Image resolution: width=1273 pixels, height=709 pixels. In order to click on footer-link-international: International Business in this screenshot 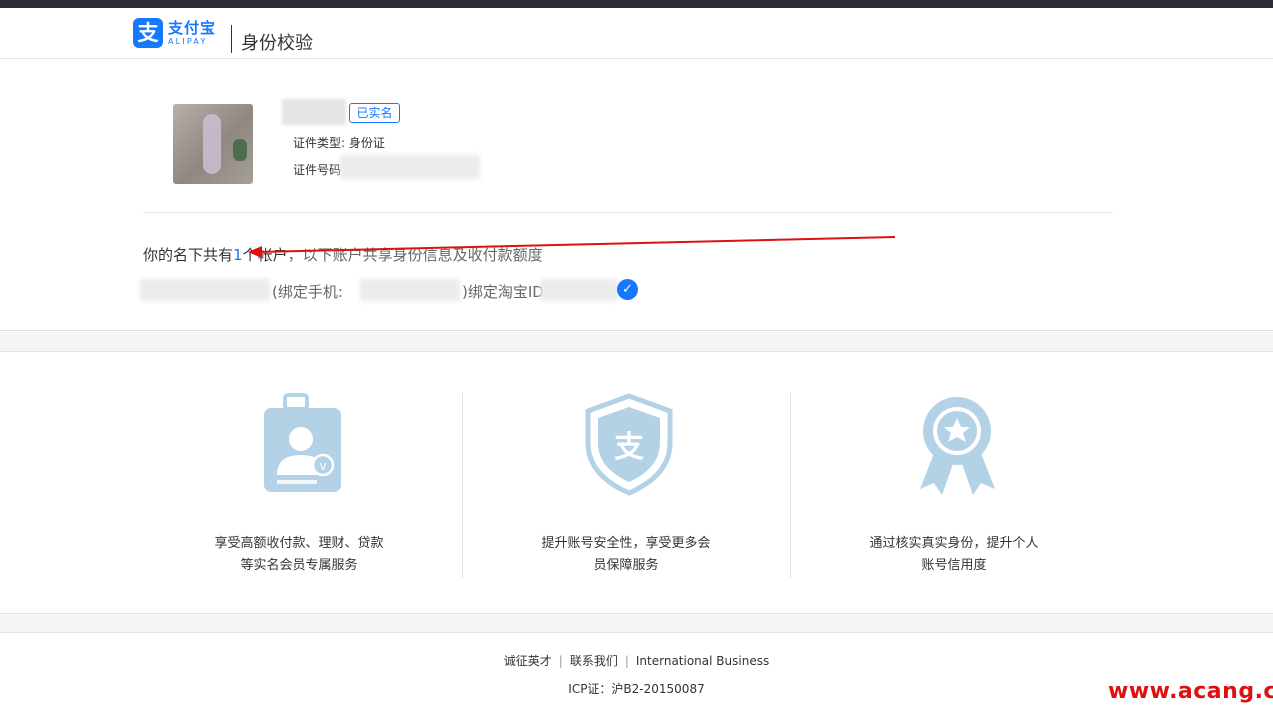, I will do `click(702, 661)`.